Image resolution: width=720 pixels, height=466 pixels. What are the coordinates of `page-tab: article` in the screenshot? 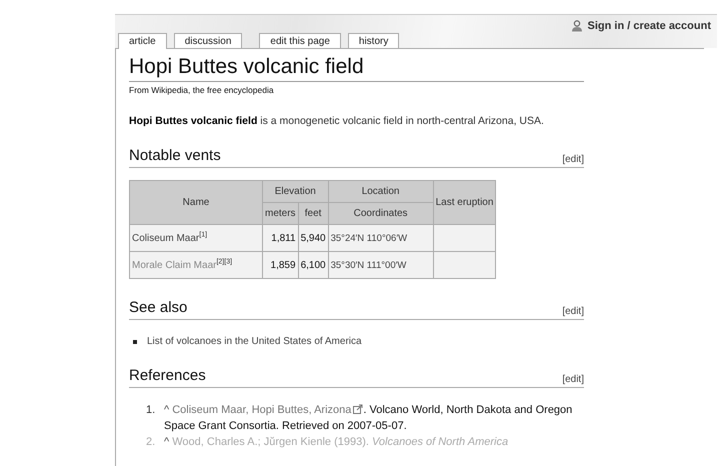 It's located at (142, 41).